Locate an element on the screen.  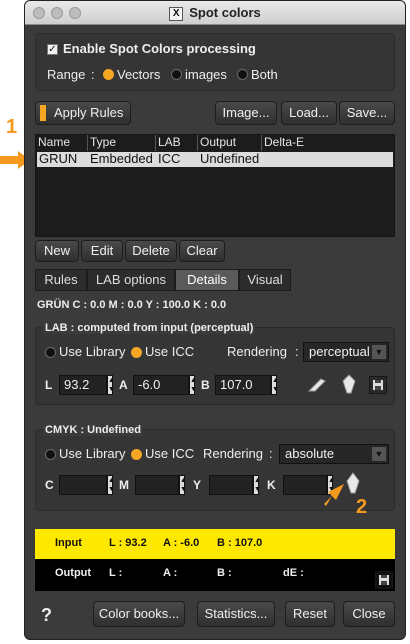
cmyk-m-field is located at coordinates (157, 485).